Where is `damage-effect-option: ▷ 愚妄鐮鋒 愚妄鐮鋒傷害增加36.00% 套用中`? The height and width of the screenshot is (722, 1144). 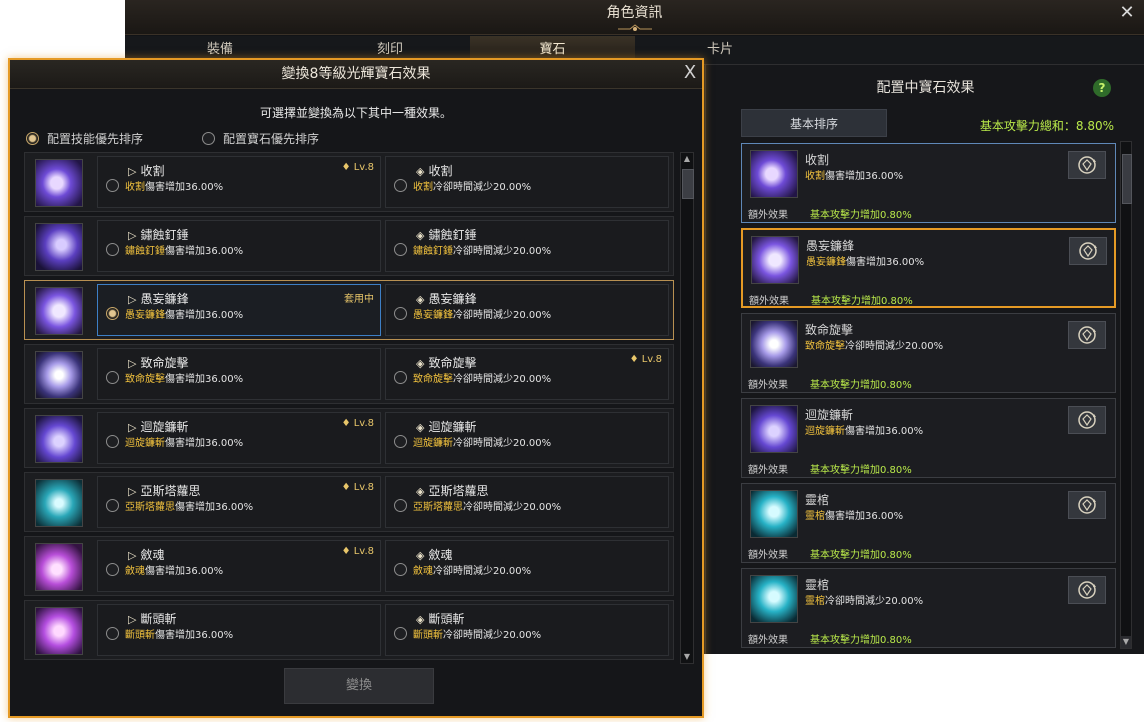
damage-effect-option: ▷ 愚妄鐮鋒 愚妄鐮鋒傷害增加36.00% 套用中 is located at coordinates (239, 310).